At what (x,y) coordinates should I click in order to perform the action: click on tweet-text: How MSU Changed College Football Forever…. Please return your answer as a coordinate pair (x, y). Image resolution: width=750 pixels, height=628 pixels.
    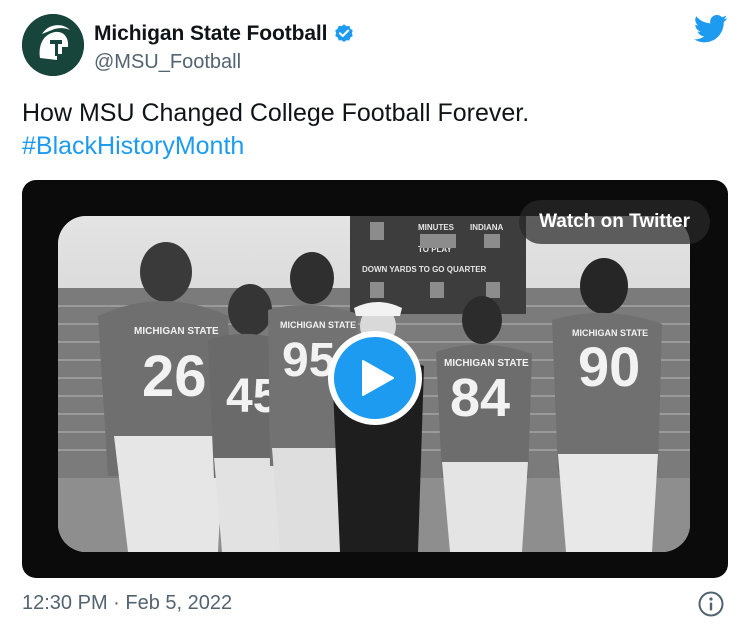
    Looking at the image, I should click on (372, 130).